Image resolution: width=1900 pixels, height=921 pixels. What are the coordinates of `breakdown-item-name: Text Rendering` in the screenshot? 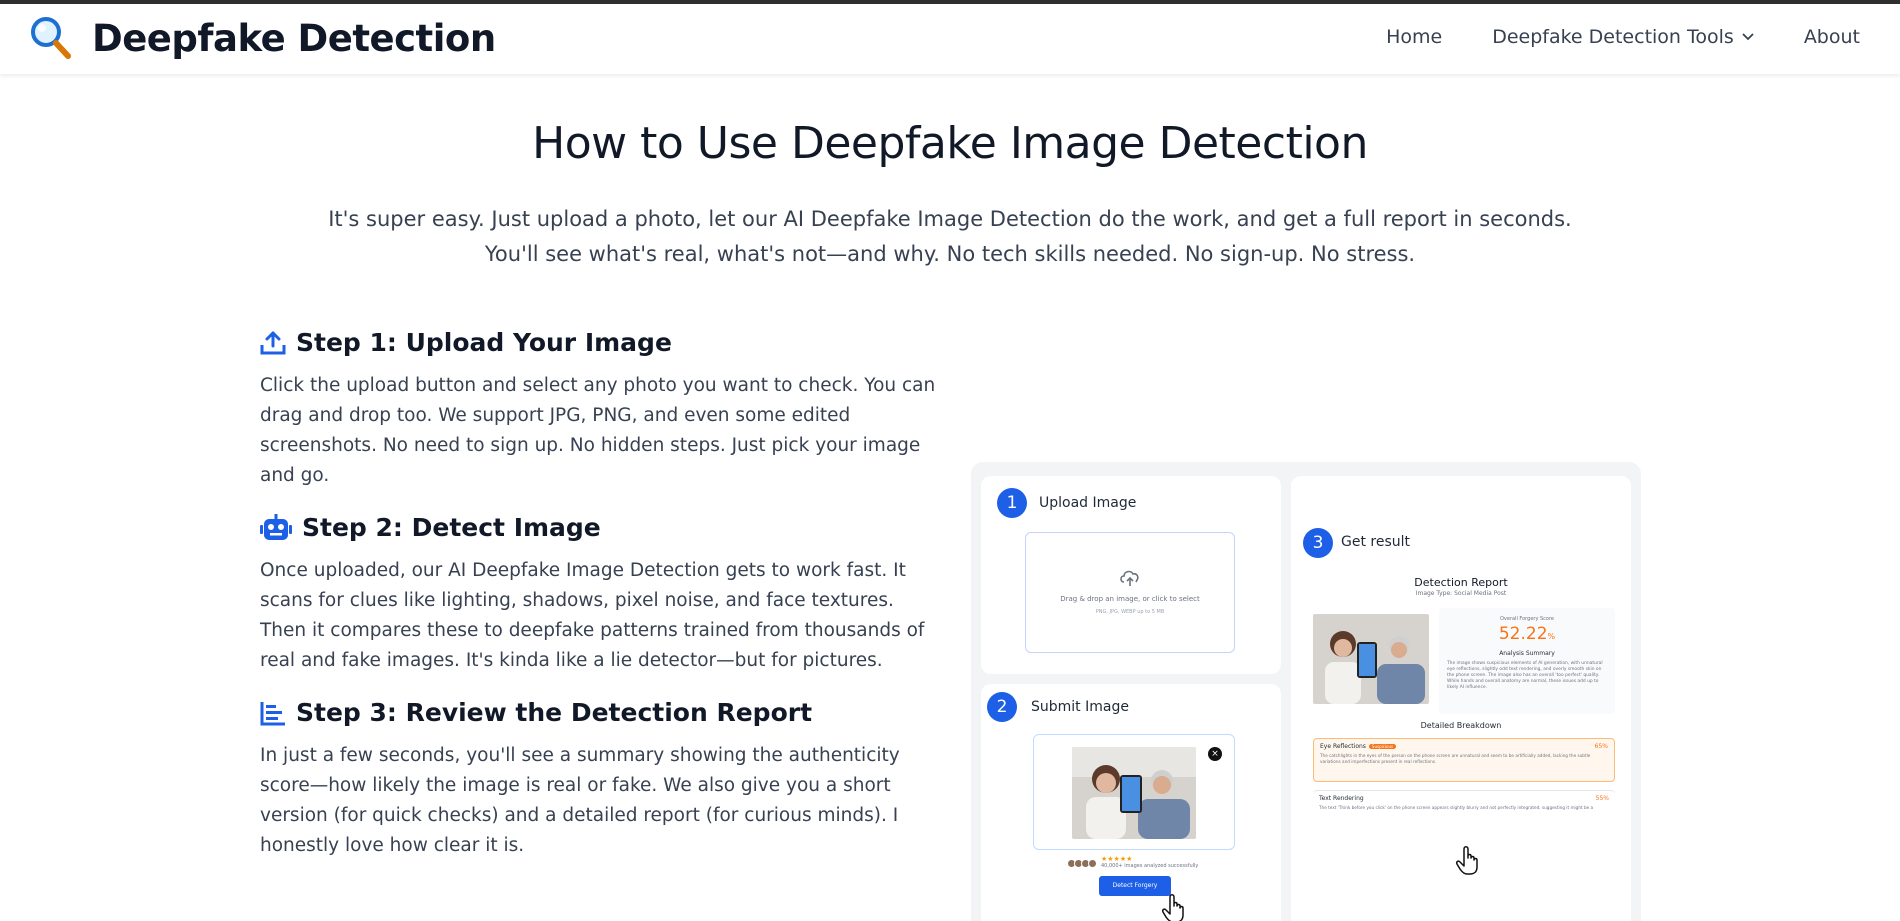 It's located at (1341, 798).